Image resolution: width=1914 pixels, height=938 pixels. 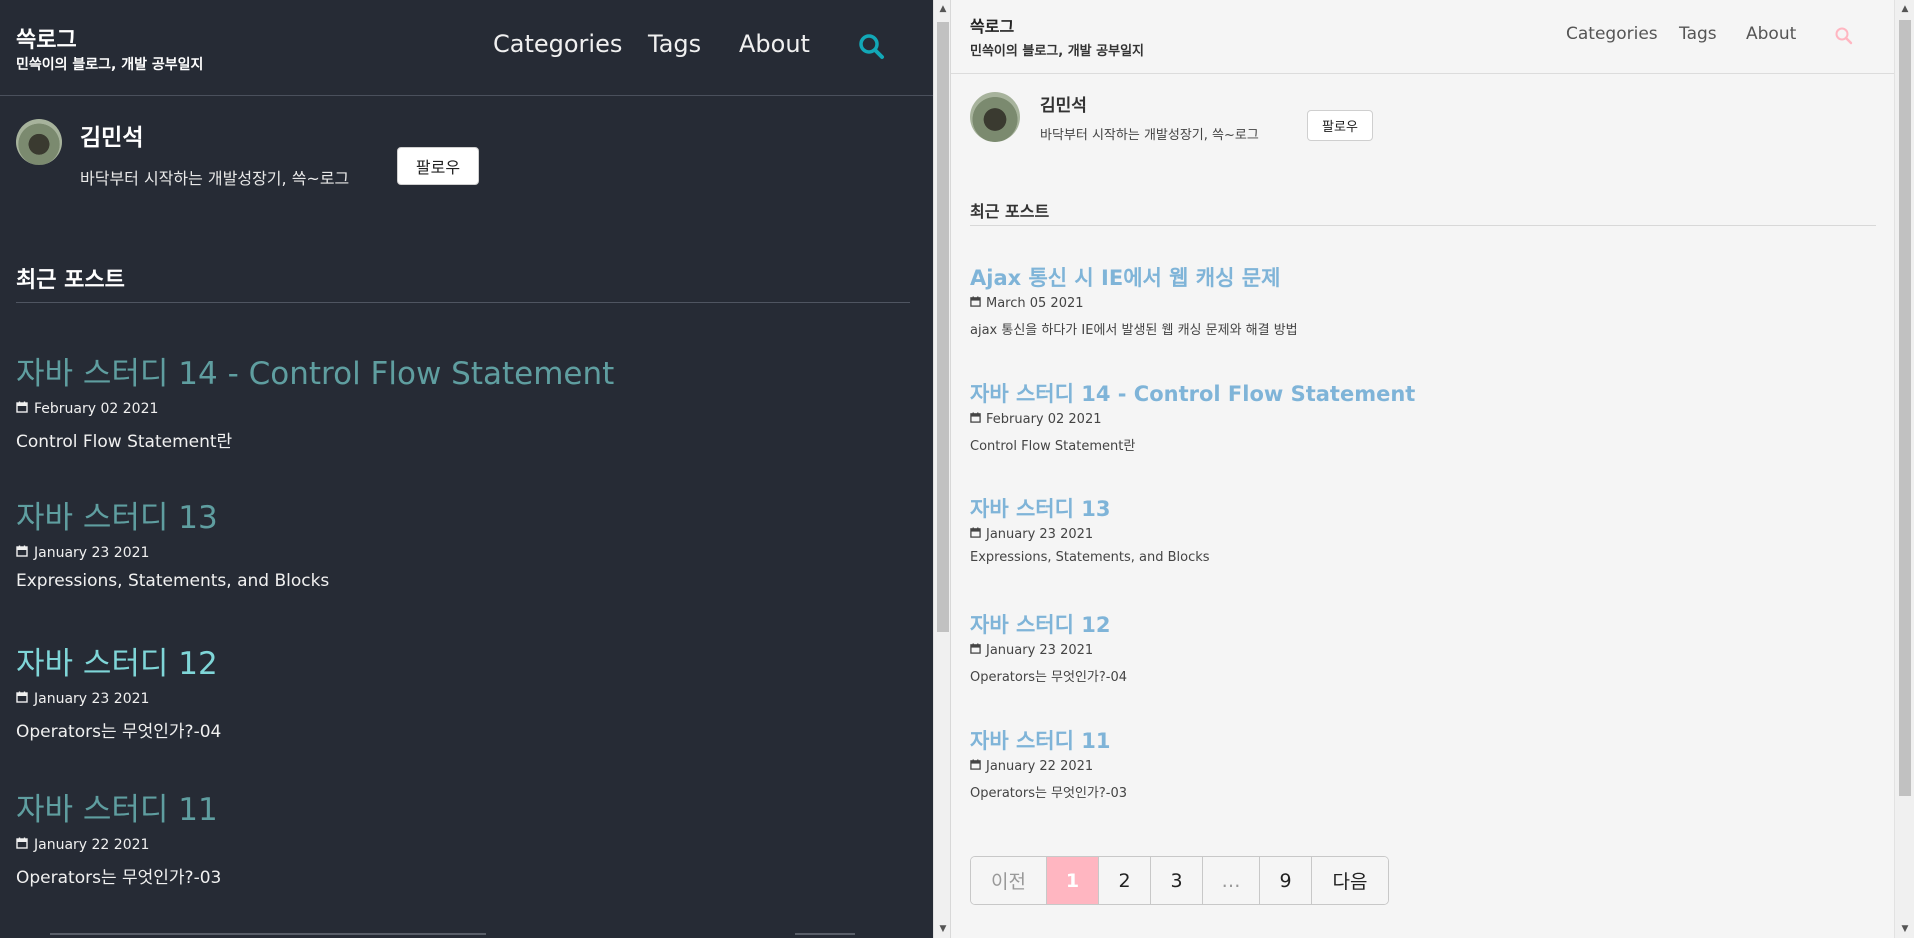 I want to click on post-title-link: Ajax 통신 시 IE에서 웹 캐싱 문제, so click(x=1420, y=278).